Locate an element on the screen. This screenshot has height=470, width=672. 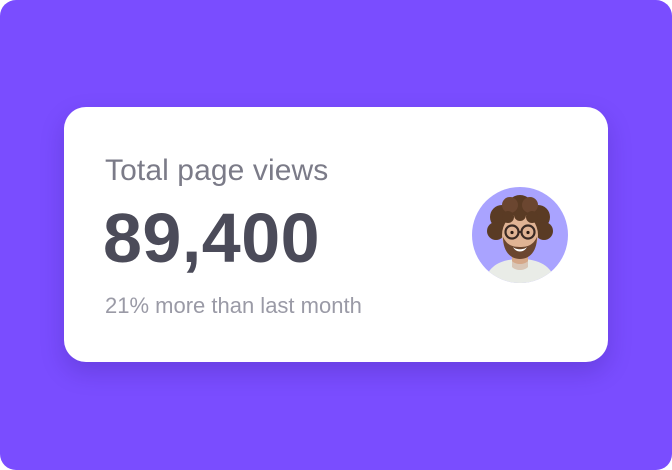
card-label: Total page views is located at coordinates (217, 170).